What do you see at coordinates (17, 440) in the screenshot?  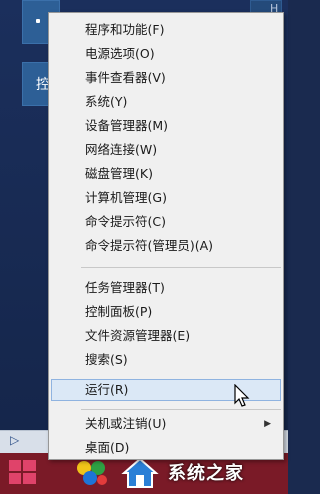 I see `play-icon: ▷` at bounding box center [17, 440].